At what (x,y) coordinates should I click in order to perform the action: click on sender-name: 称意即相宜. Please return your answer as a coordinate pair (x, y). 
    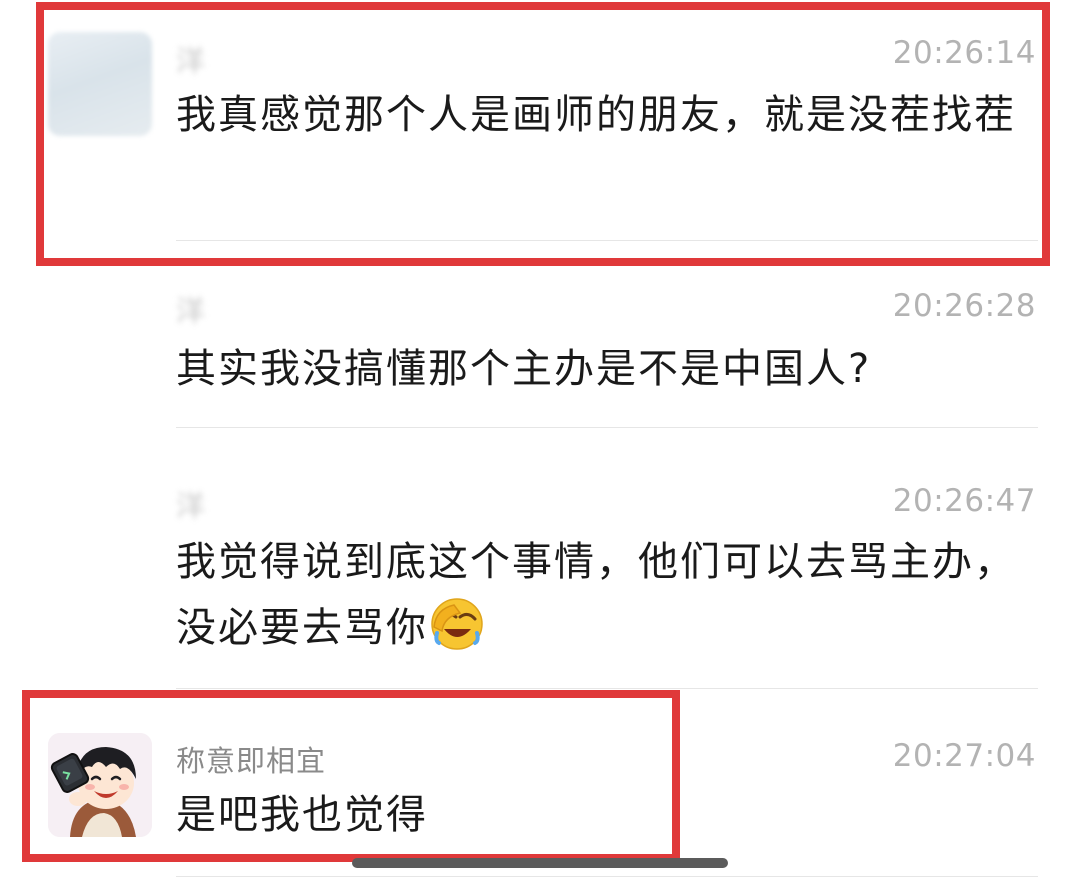
    Looking at the image, I should click on (251, 761).